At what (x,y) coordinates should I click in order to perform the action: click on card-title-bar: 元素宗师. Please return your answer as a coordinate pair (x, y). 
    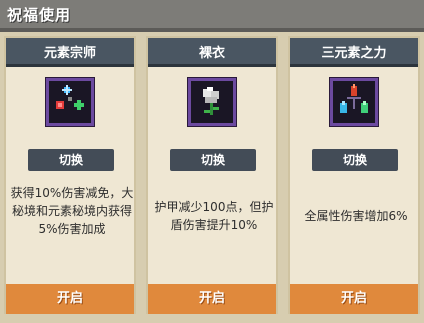
    Looking at the image, I should click on (70, 51).